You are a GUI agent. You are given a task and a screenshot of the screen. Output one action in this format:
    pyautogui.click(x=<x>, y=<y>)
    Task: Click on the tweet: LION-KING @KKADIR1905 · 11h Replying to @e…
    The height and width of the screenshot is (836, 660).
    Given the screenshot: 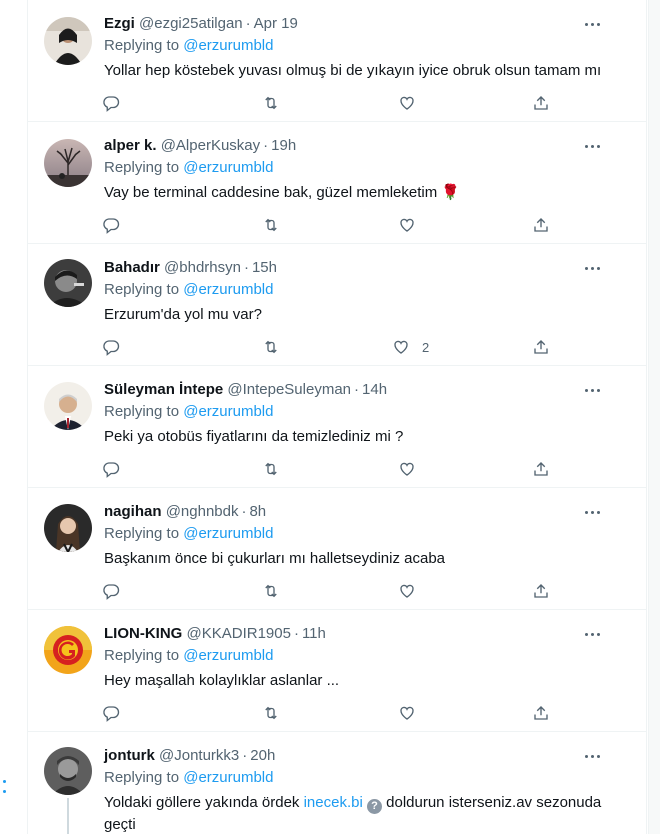 What is the action you would take?
    pyautogui.click(x=337, y=671)
    